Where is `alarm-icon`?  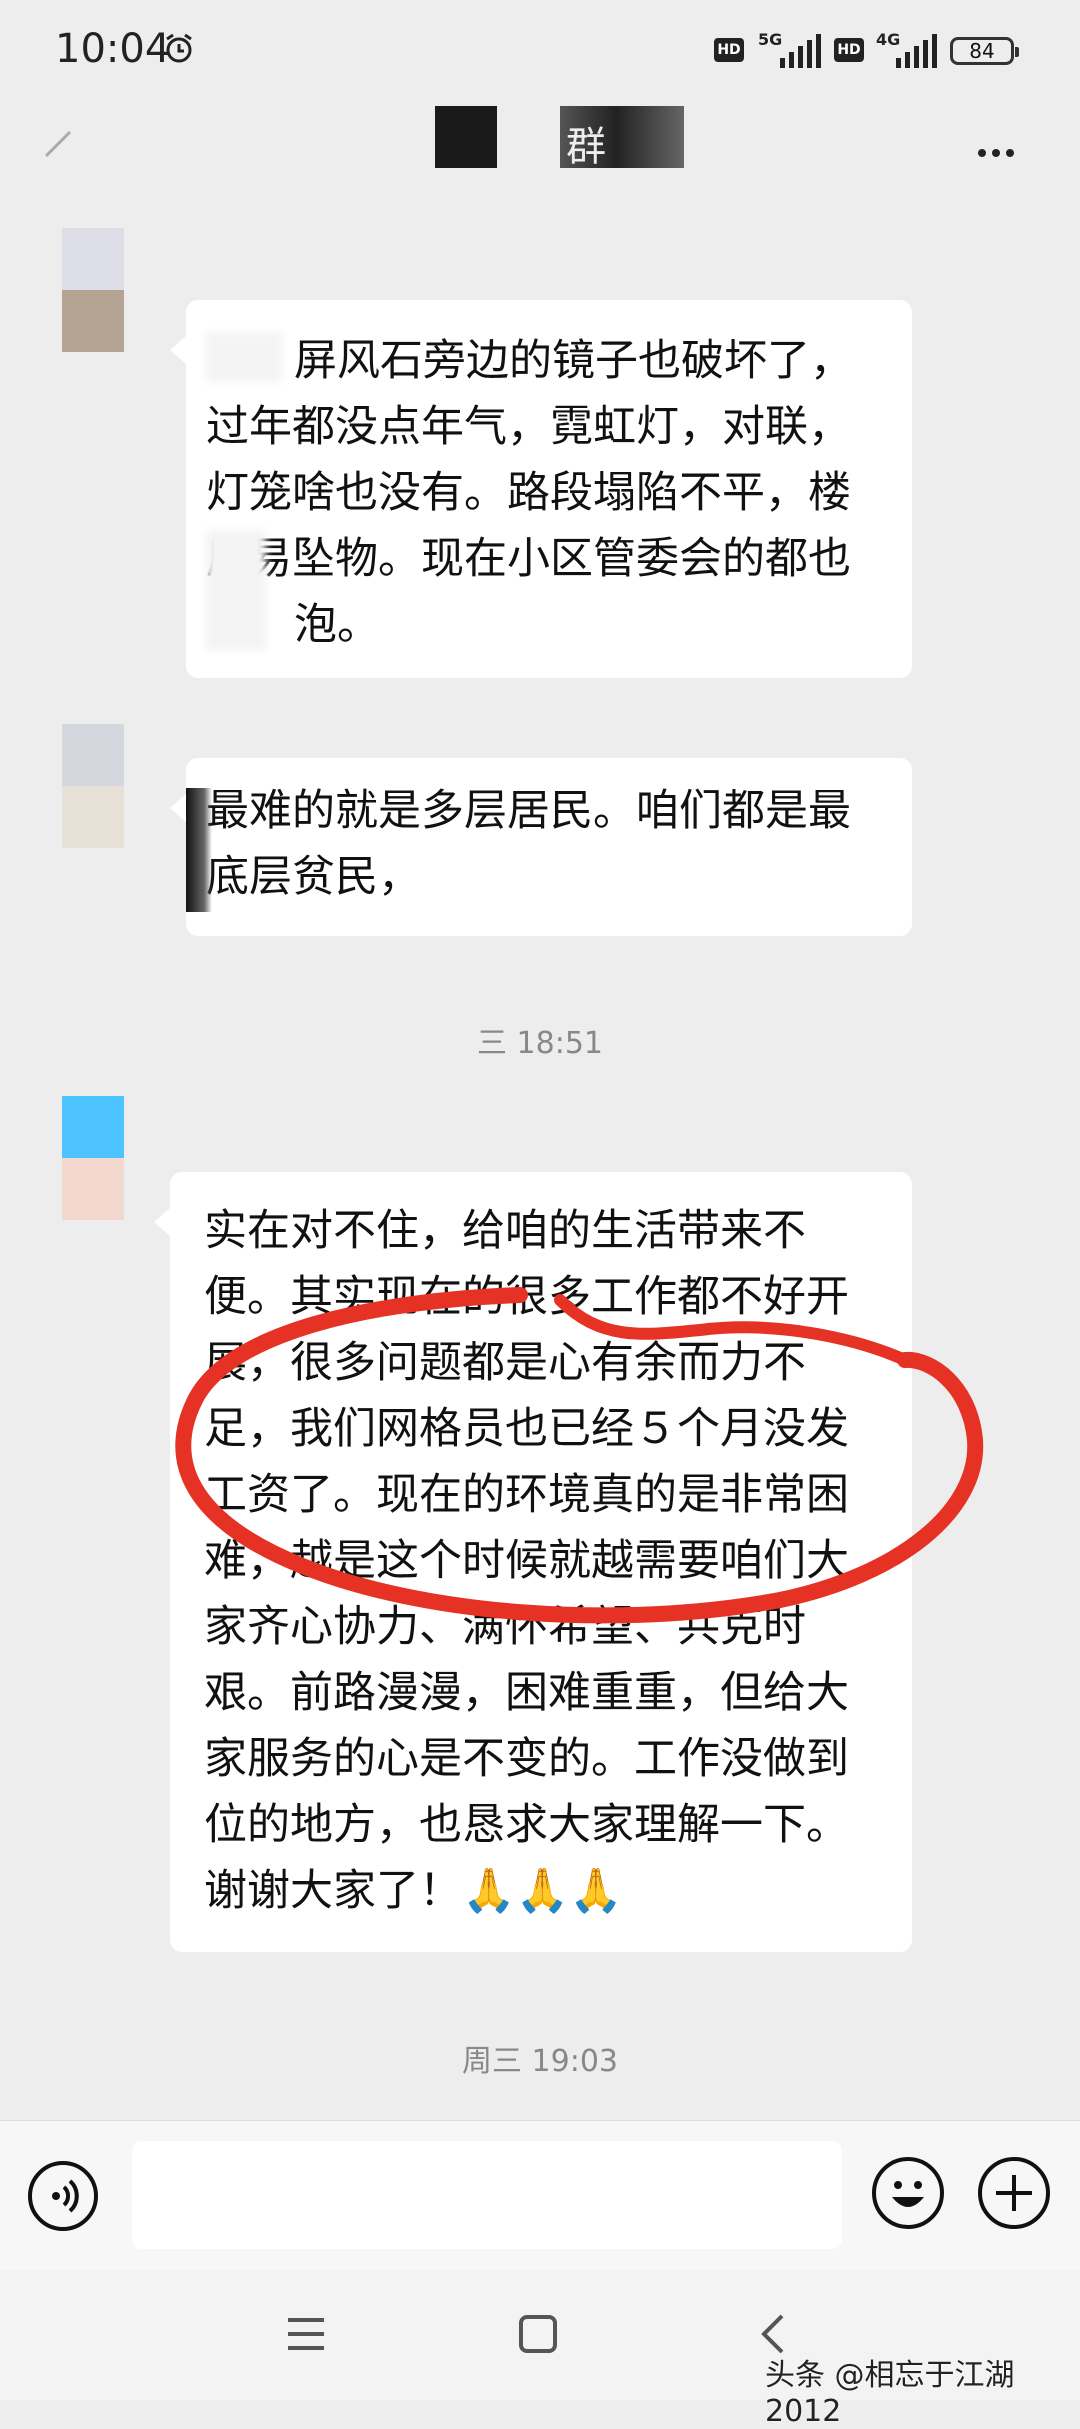
alarm-icon is located at coordinates (179, 48).